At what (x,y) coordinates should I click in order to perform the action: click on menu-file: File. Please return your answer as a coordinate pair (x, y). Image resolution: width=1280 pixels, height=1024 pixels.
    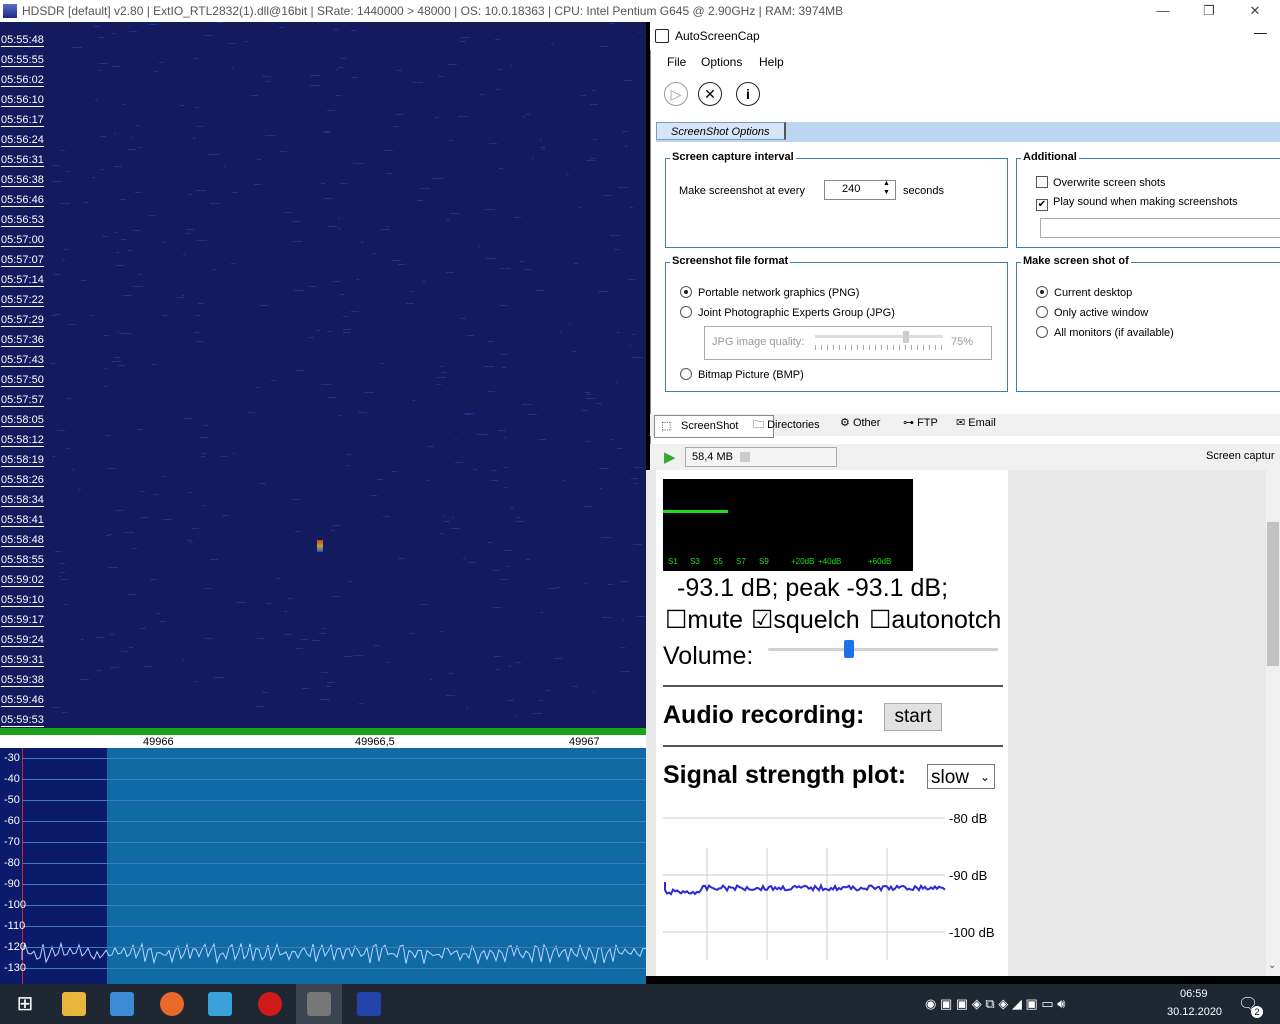
    Looking at the image, I should click on (676, 62).